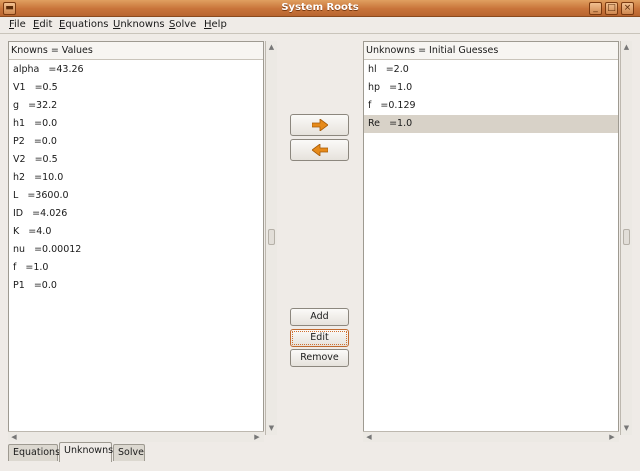  I want to click on window-title: System Roots, so click(320, 7).